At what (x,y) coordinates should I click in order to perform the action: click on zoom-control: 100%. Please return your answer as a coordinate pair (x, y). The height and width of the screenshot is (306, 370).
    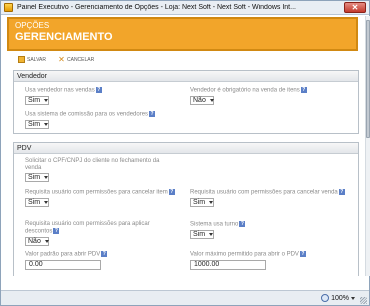
    Looking at the image, I should click on (338, 298).